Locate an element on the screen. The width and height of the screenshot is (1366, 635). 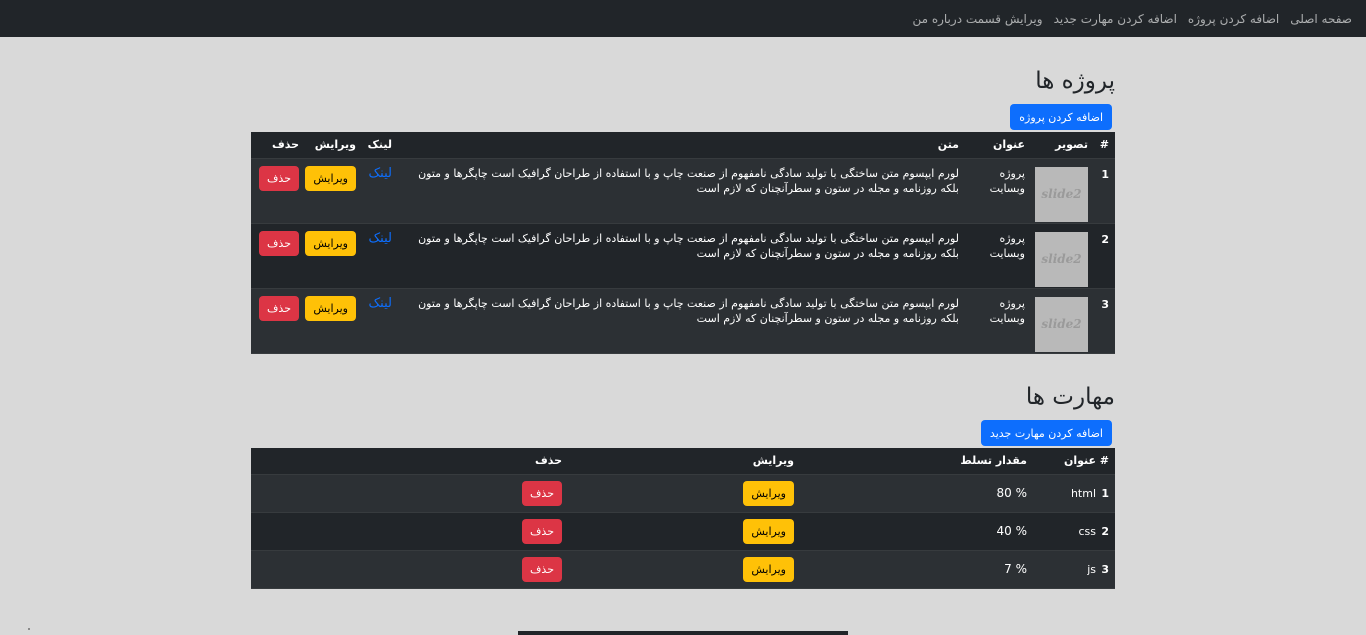
nav-add-project-link: اضافه کردن پروژه is located at coordinates (1233, 19).